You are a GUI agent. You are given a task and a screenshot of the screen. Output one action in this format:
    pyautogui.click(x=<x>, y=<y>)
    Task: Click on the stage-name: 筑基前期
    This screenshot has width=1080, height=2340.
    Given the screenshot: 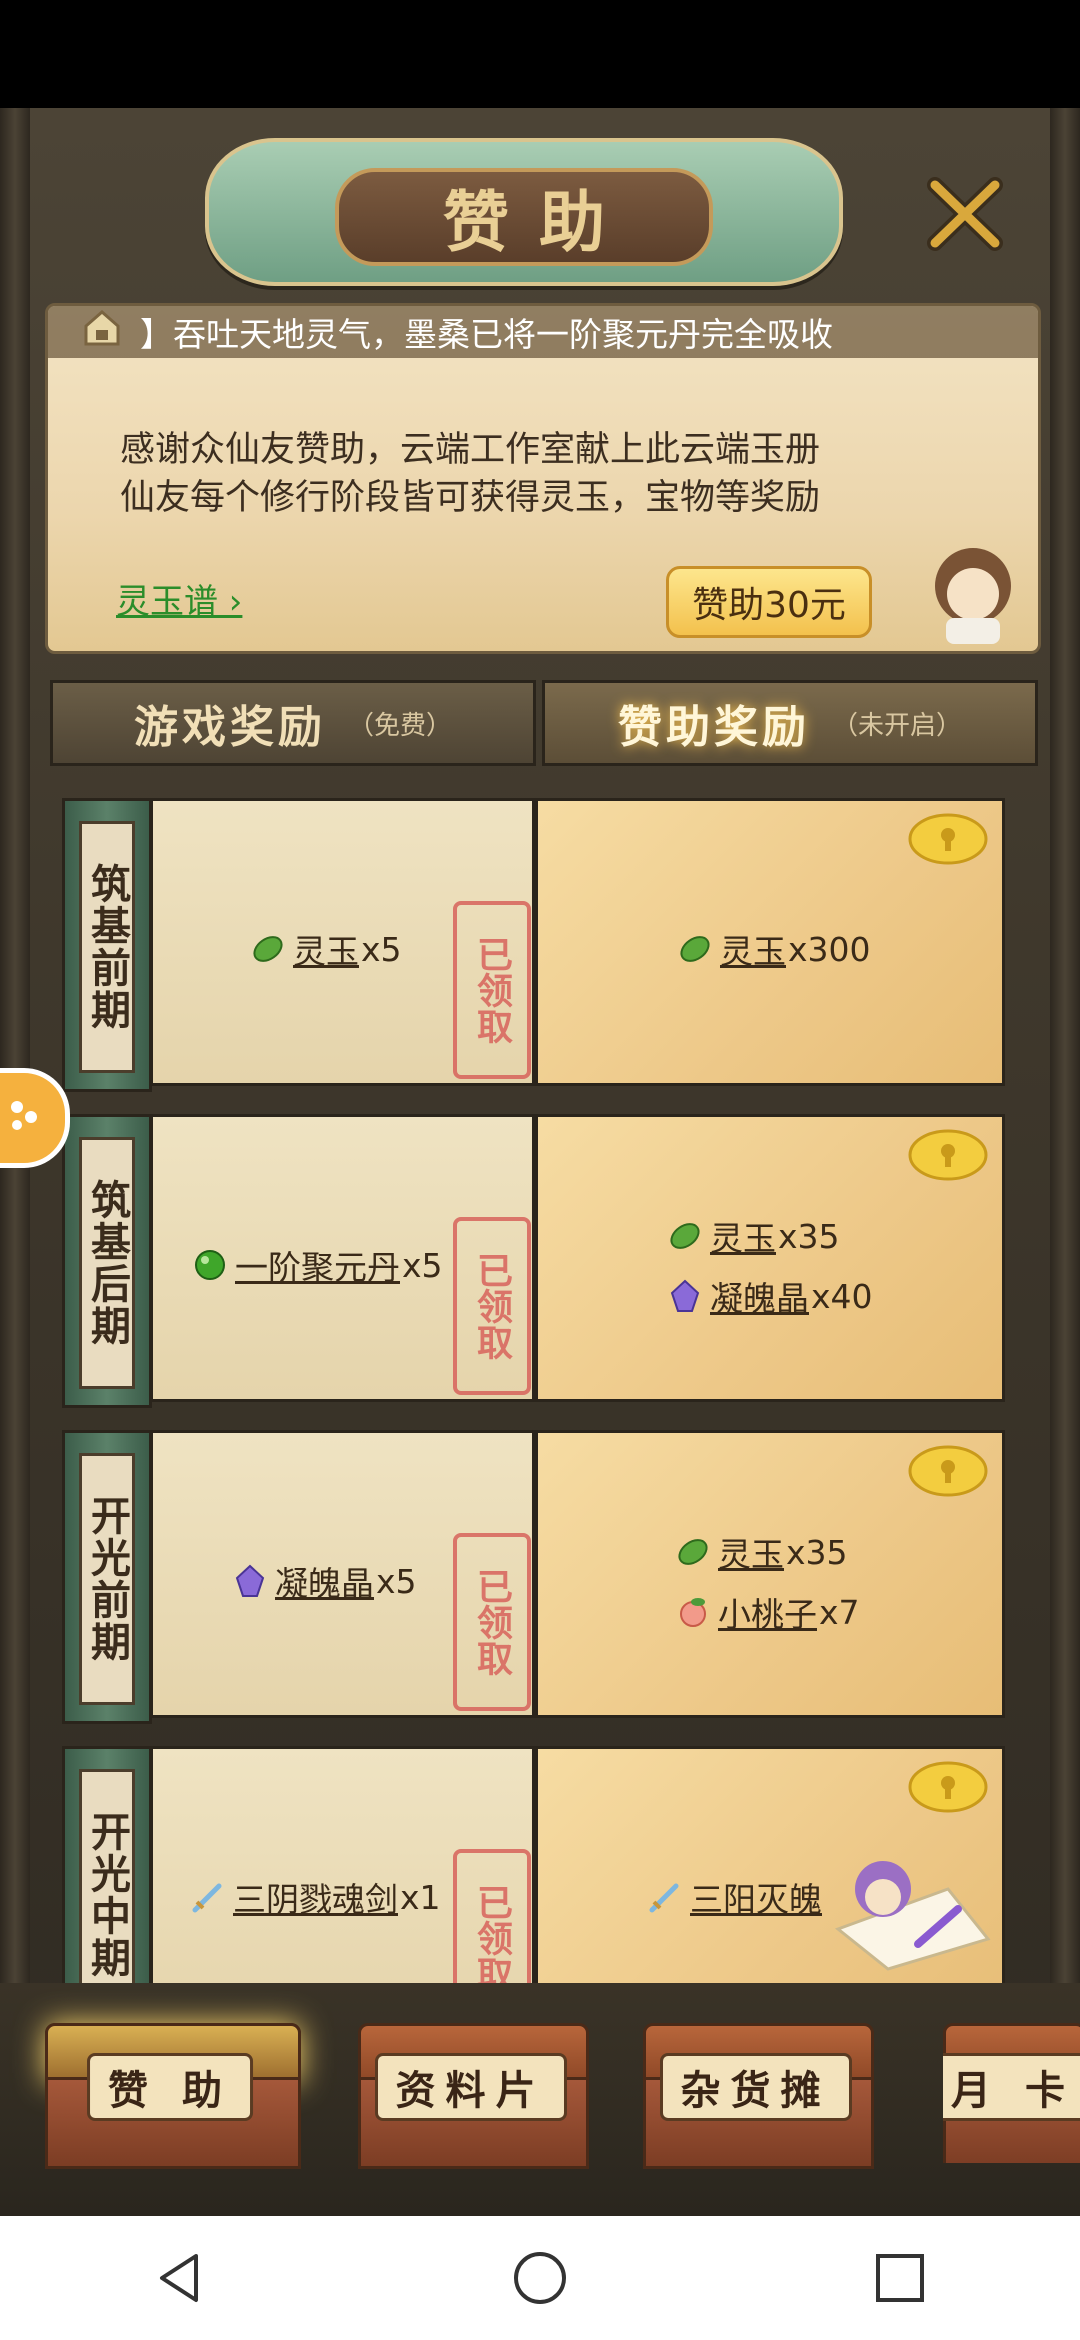 What is the action you would take?
    pyautogui.click(x=107, y=947)
    